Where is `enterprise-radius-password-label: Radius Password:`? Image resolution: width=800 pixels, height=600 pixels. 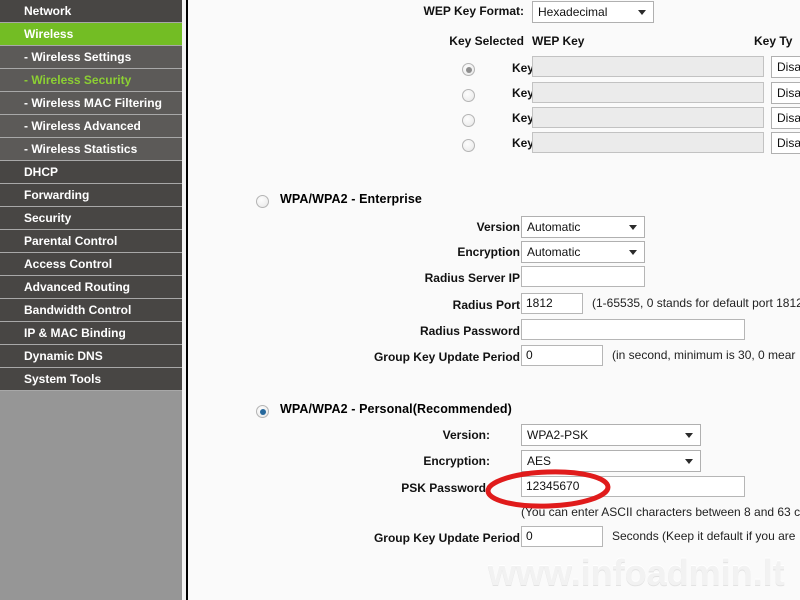
enterprise-radius-password-label: Radius Password: is located at coordinates (471, 331).